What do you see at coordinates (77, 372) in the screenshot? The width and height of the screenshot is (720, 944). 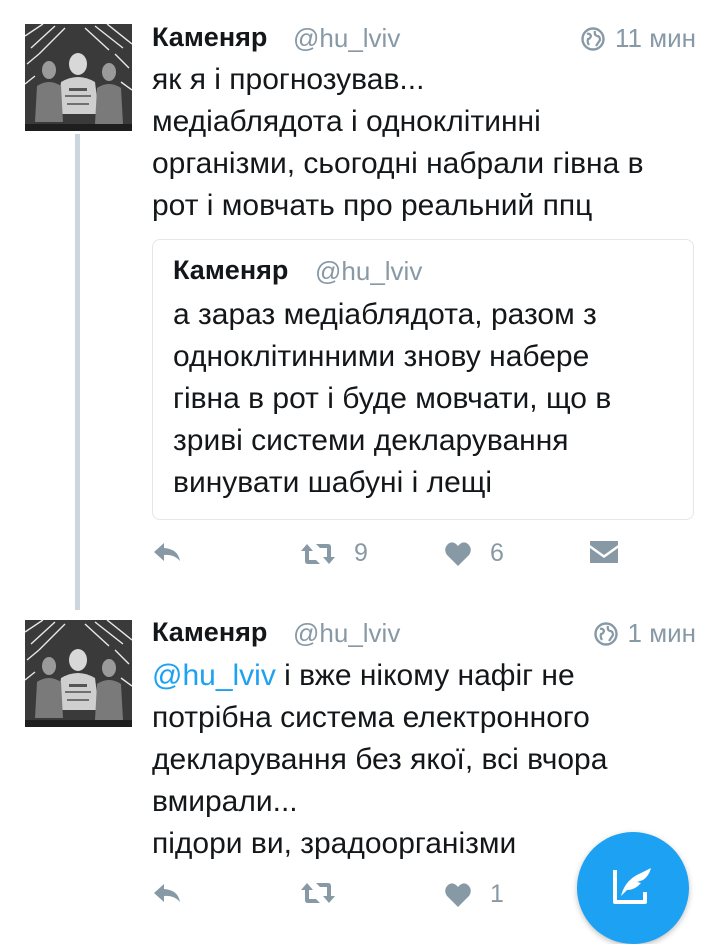 I see `thread-connector-line` at bounding box center [77, 372].